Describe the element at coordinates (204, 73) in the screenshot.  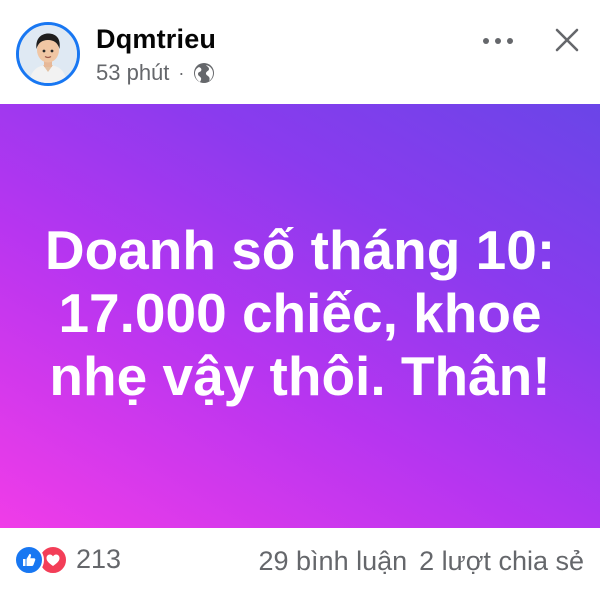
I see `globe-icon` at that location.